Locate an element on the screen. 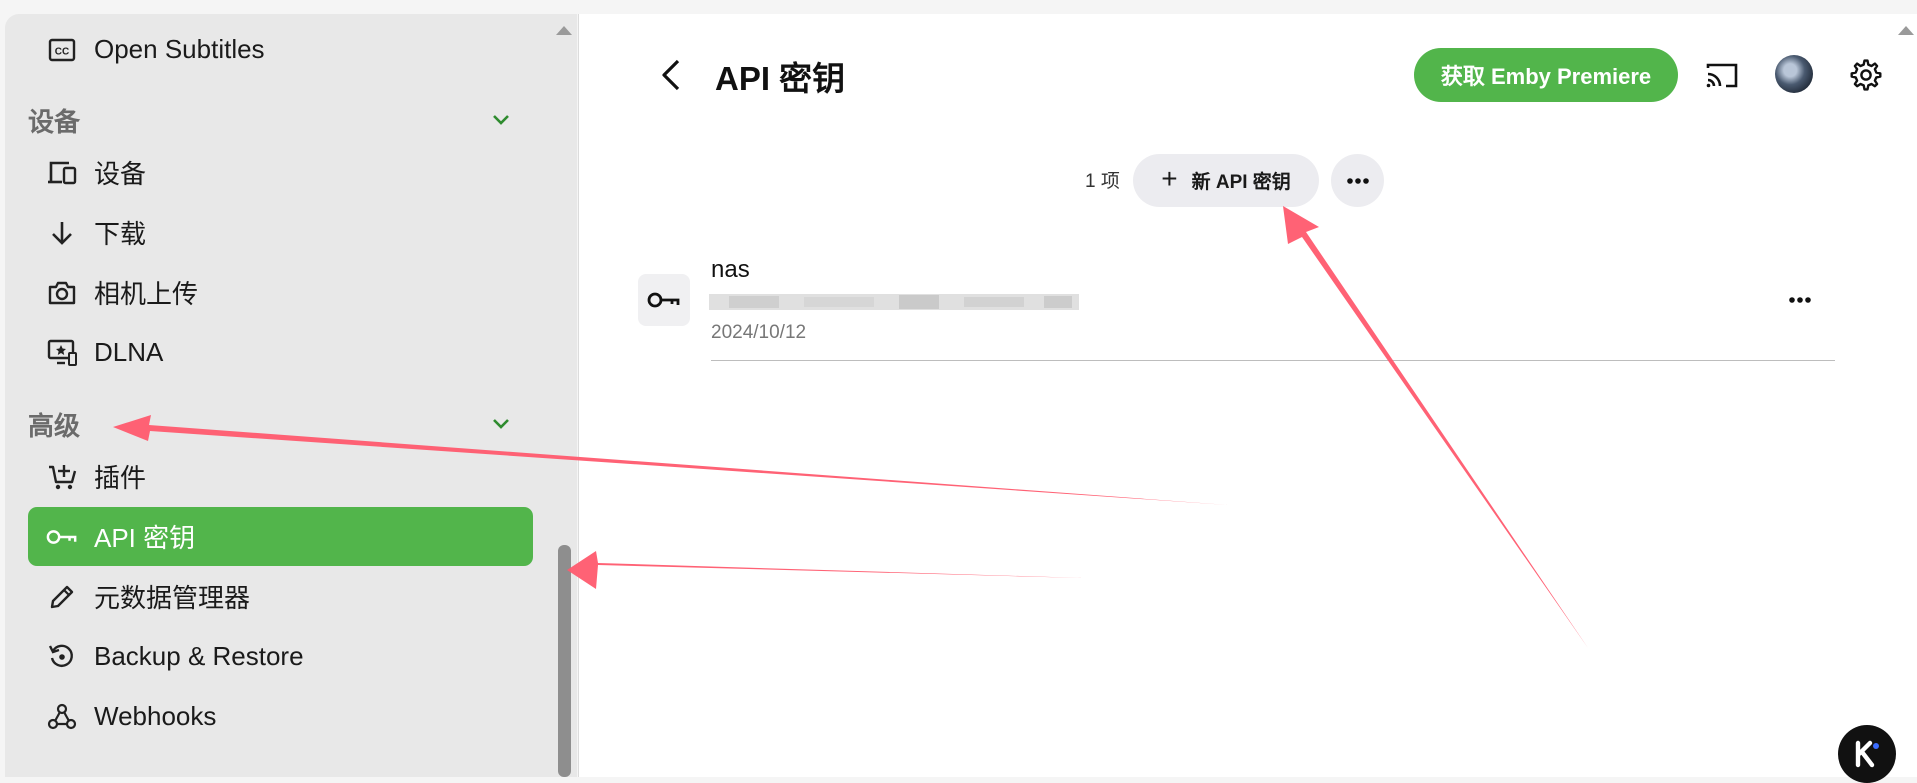 This screenshot has width=1917, height=783. svg-text: CC is located at coordinates (62, 51).